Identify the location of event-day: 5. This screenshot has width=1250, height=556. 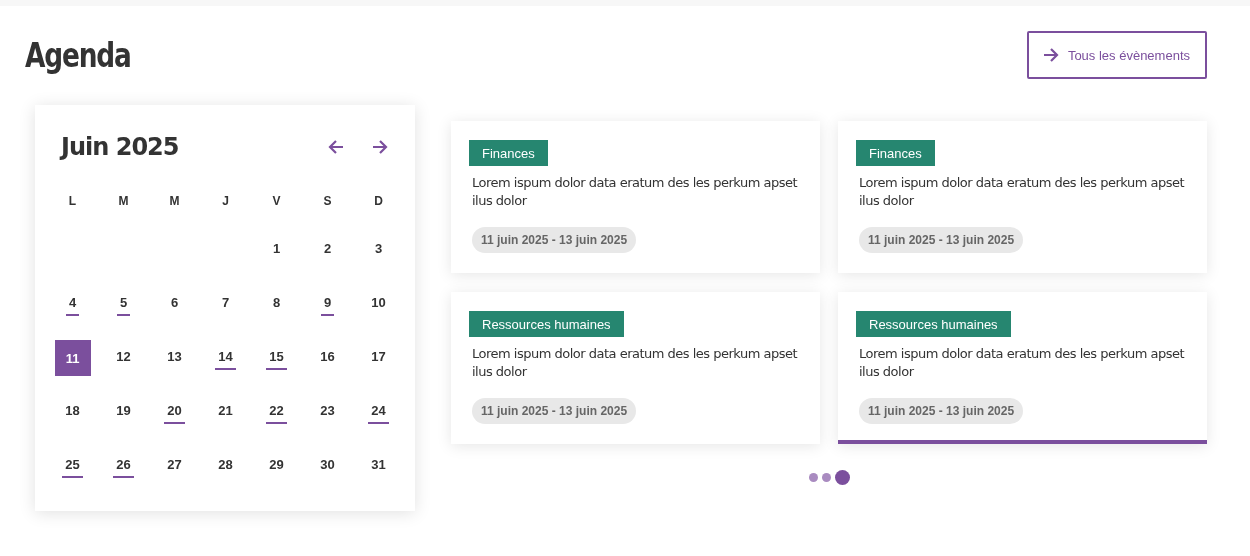
(123, 304).